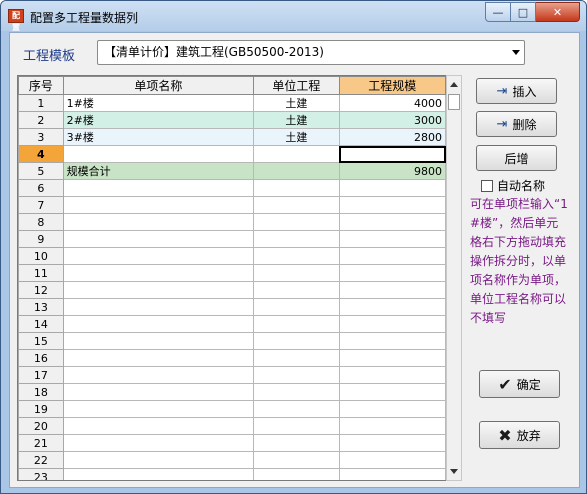  Describe the element at coordinates (158, 103) in the screenshot. I see `item-name-cell: 1#楼` at that location.